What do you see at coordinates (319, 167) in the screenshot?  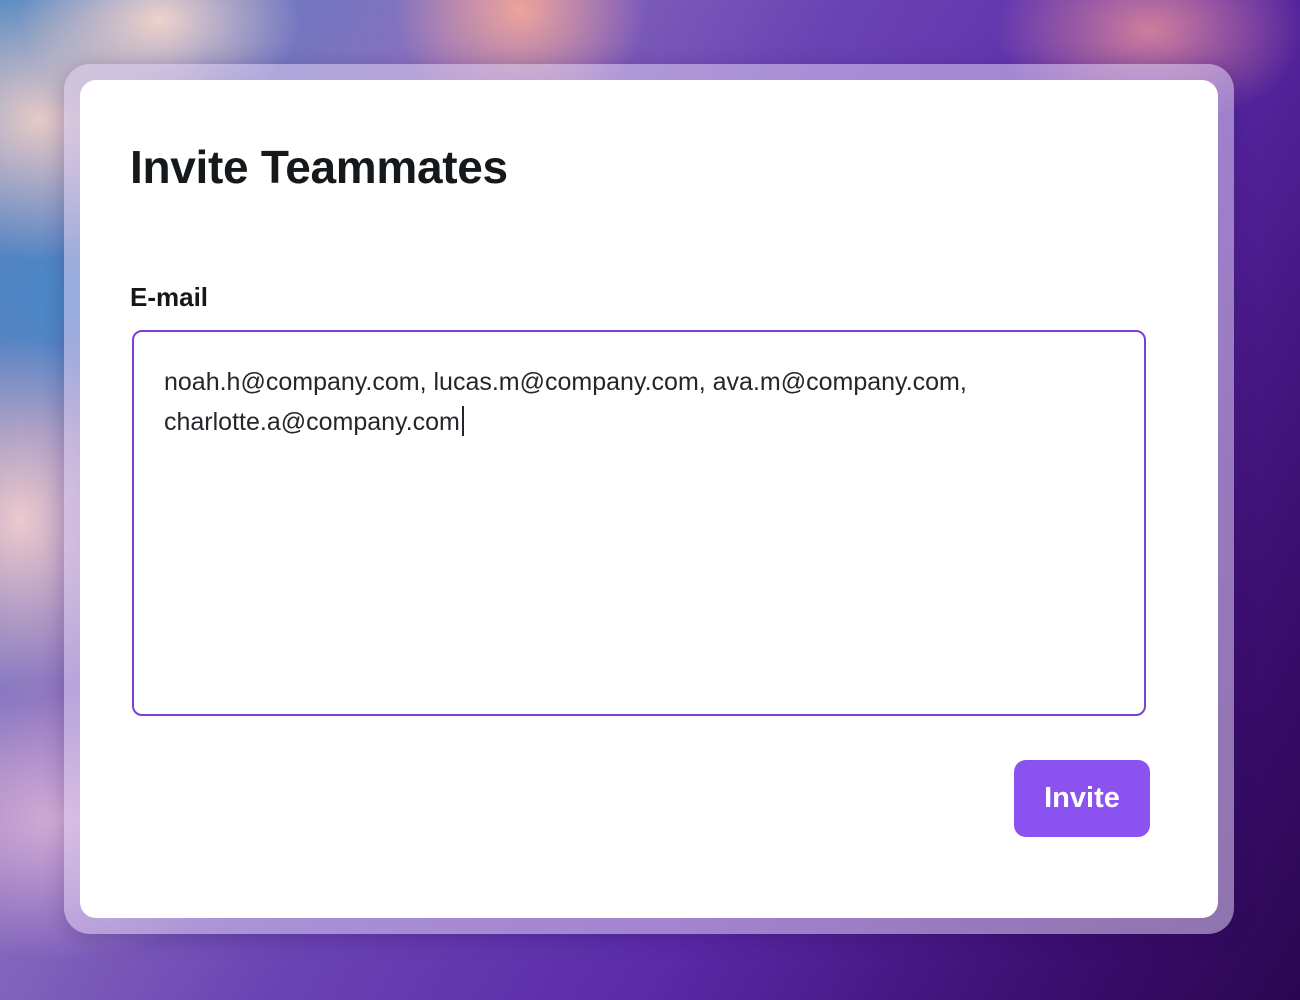 I see `page-title: Invite Teammates` at bounding box center [319, 167].